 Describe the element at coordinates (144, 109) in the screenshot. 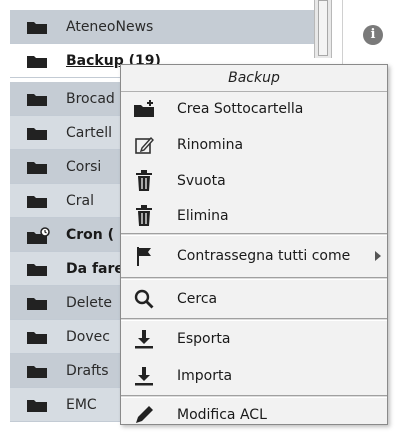

I see `folder-add-icon` at that location.